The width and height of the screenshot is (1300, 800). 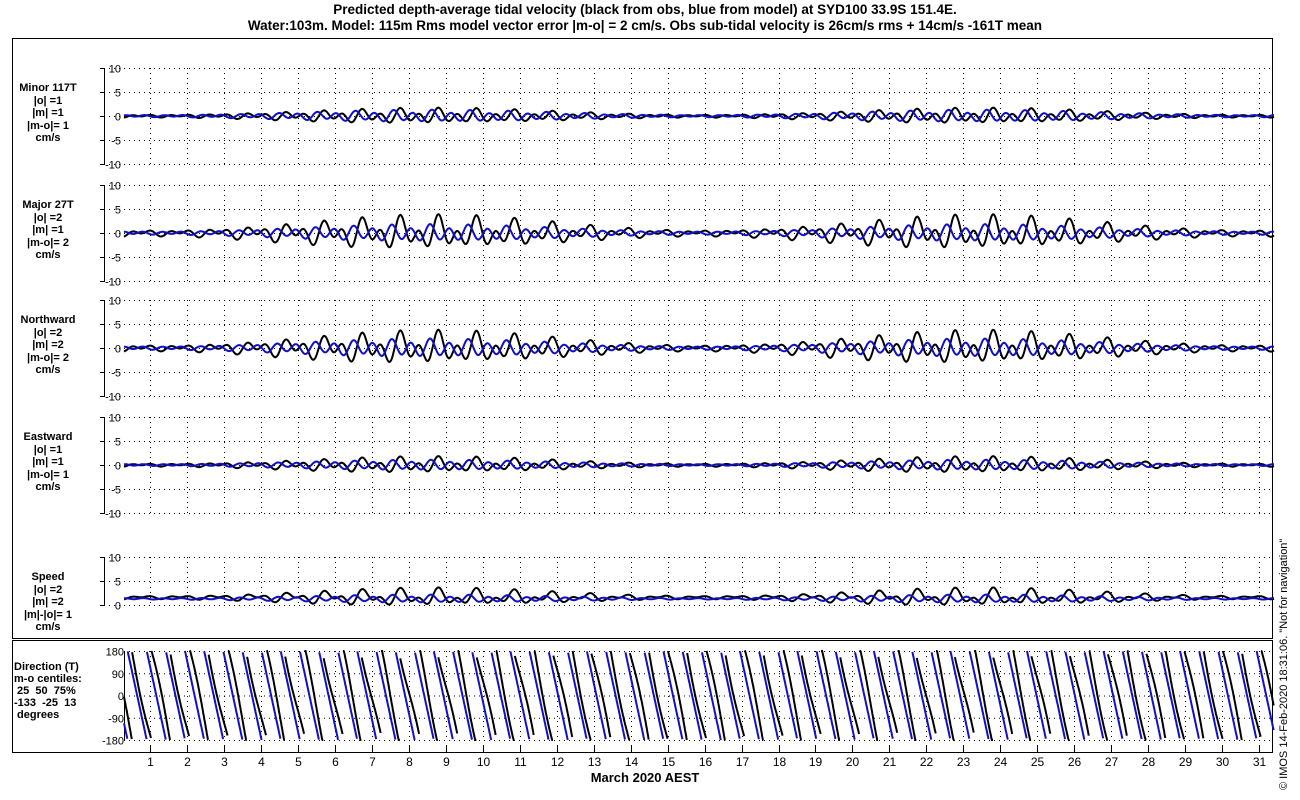 I want to click on ytick-label-speed-0: 10, so click(x=115, y=559).